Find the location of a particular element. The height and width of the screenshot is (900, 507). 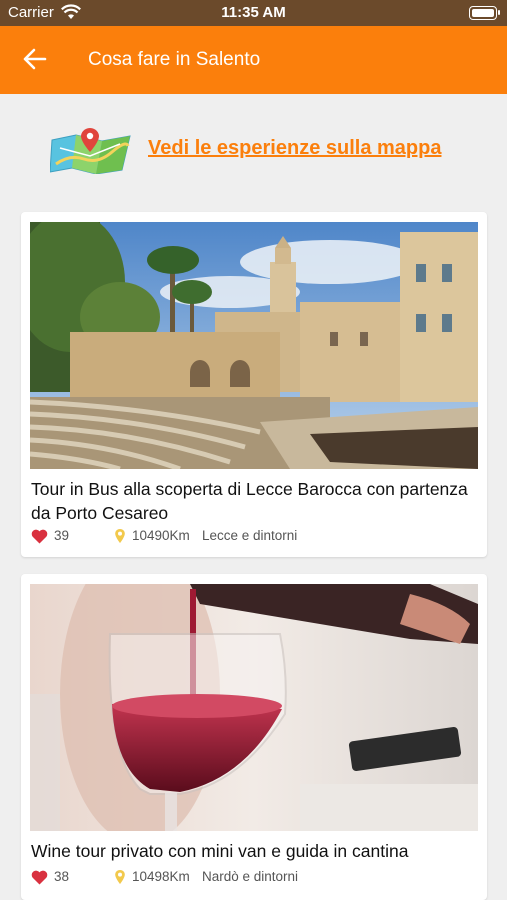

battery-icon is located at coordinates (484, 13).